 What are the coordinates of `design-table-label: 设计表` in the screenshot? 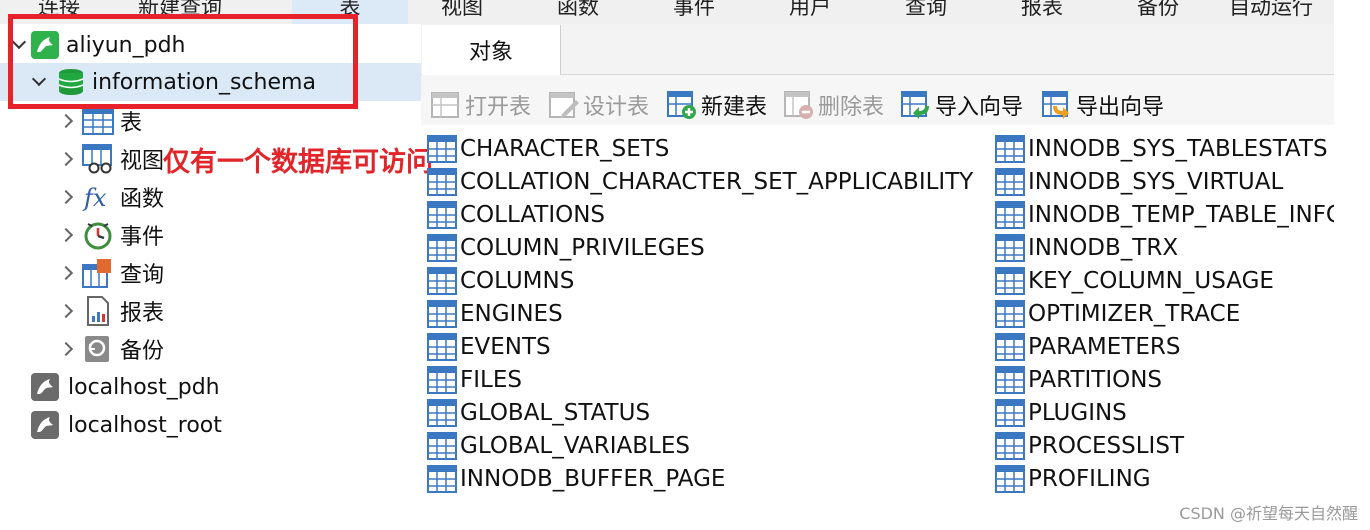 It's located at (616, 107).